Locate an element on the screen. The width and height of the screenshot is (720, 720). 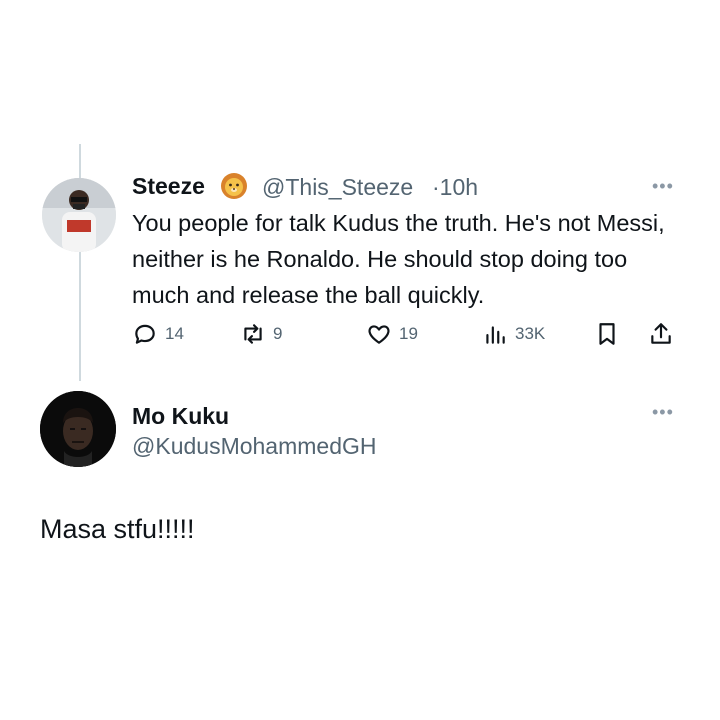
lion-face-icon is located at coordinates (234, 186).